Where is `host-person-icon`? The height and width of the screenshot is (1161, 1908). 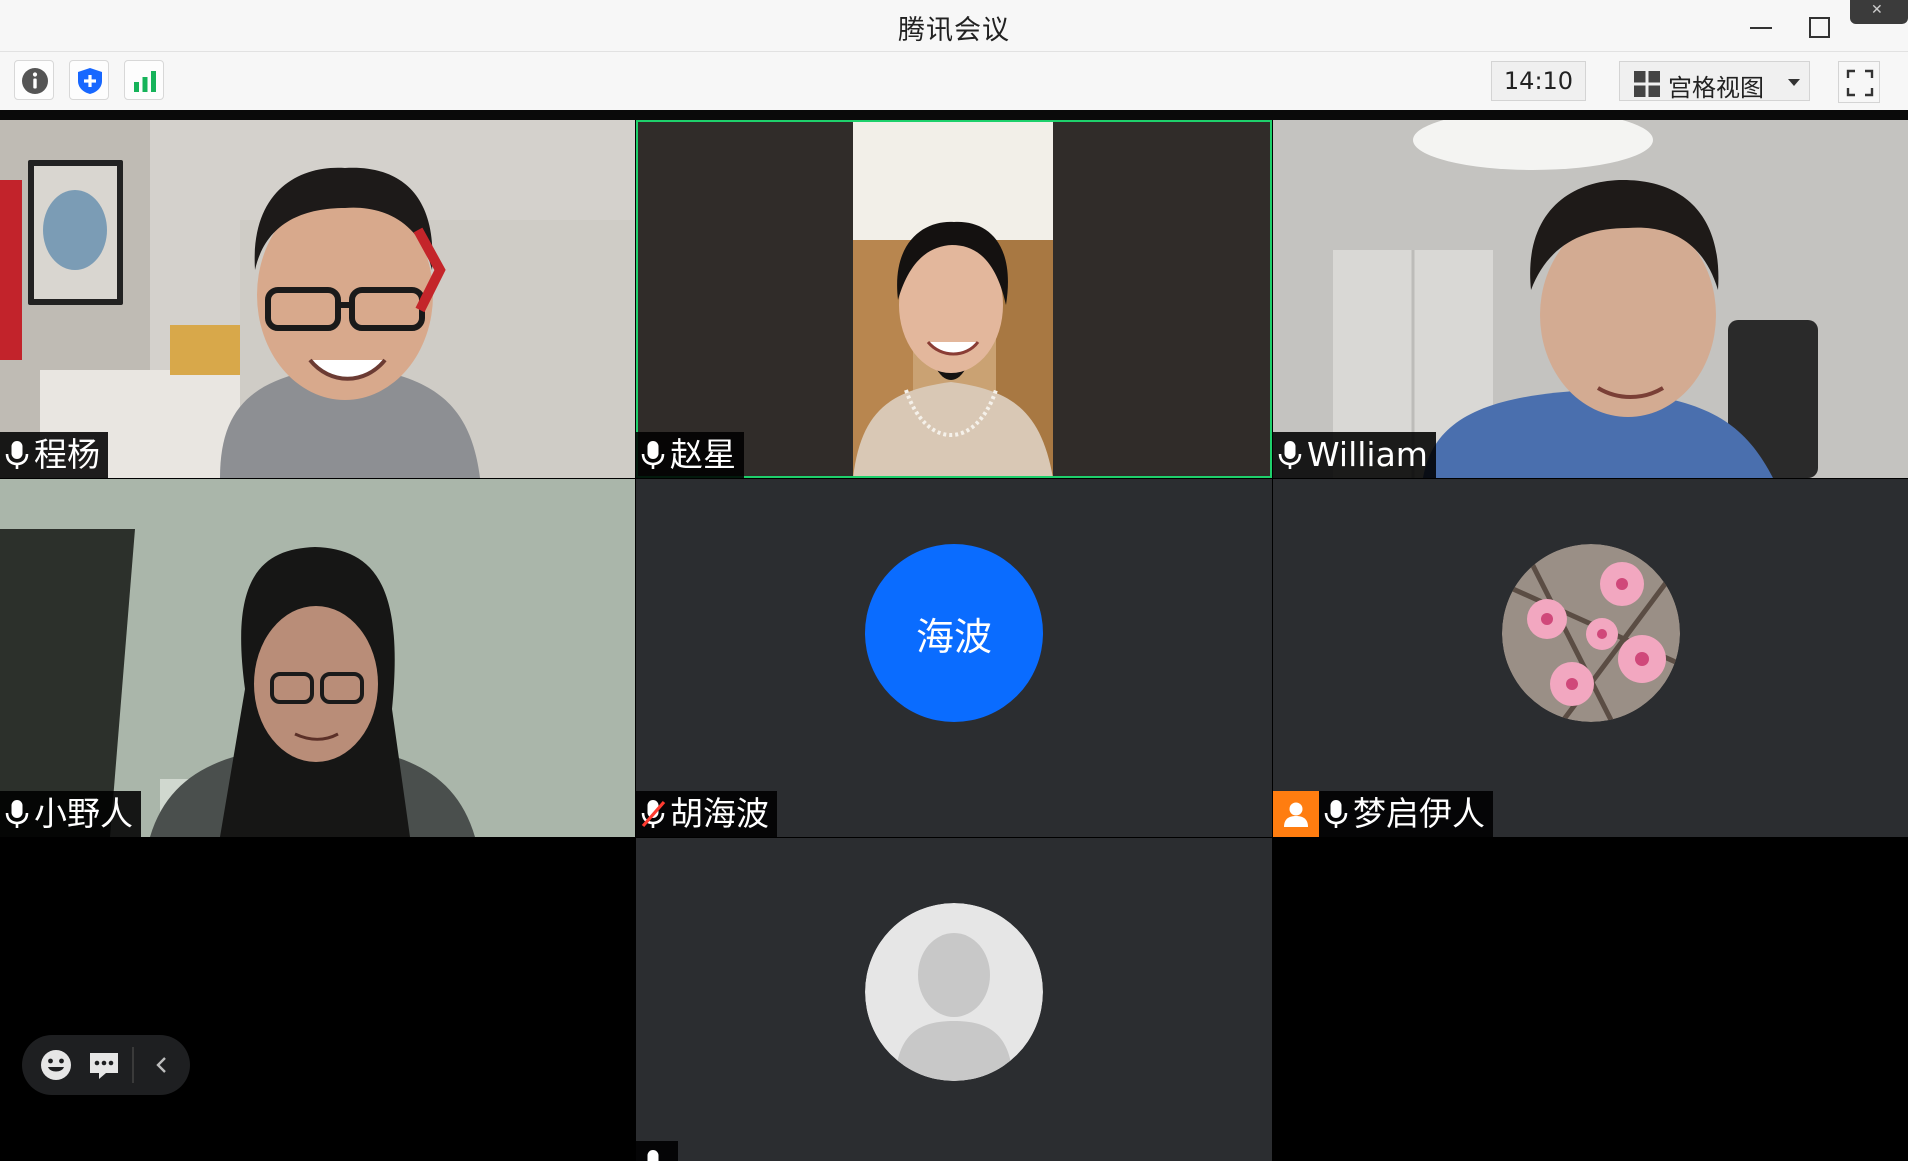 host-person-icon is located at coordinates (1296, 814).